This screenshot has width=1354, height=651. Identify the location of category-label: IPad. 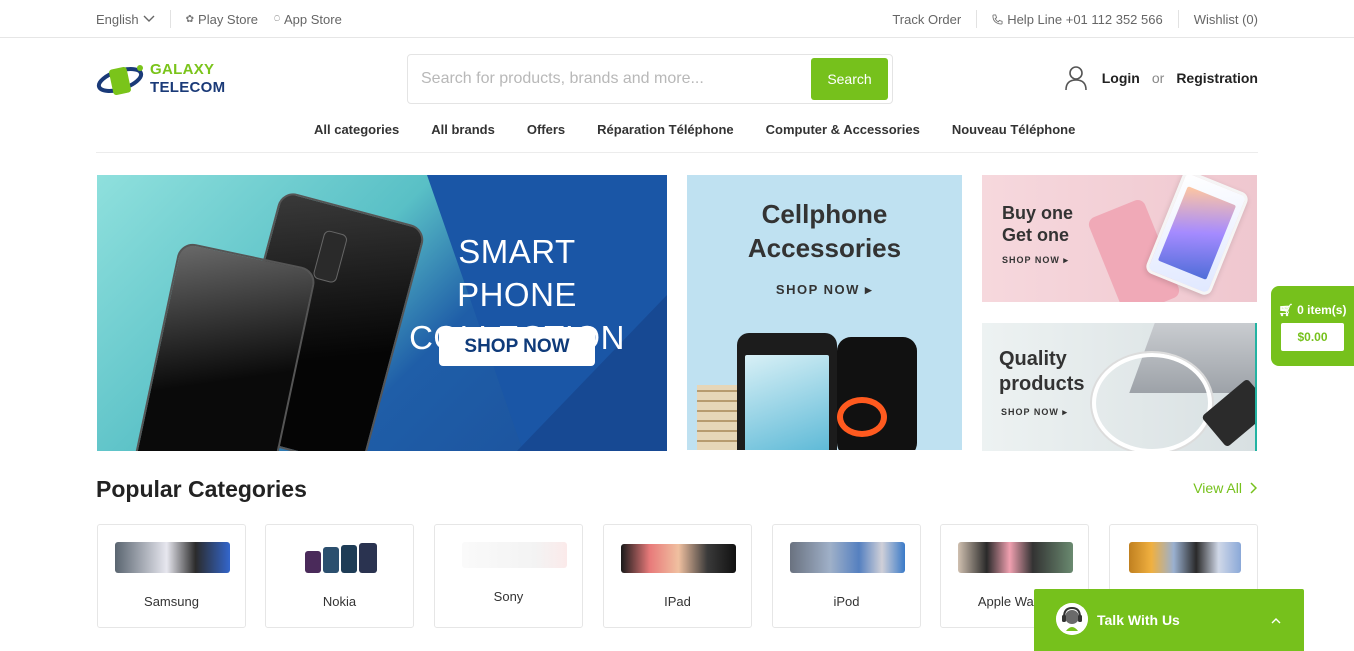
(677, 601).